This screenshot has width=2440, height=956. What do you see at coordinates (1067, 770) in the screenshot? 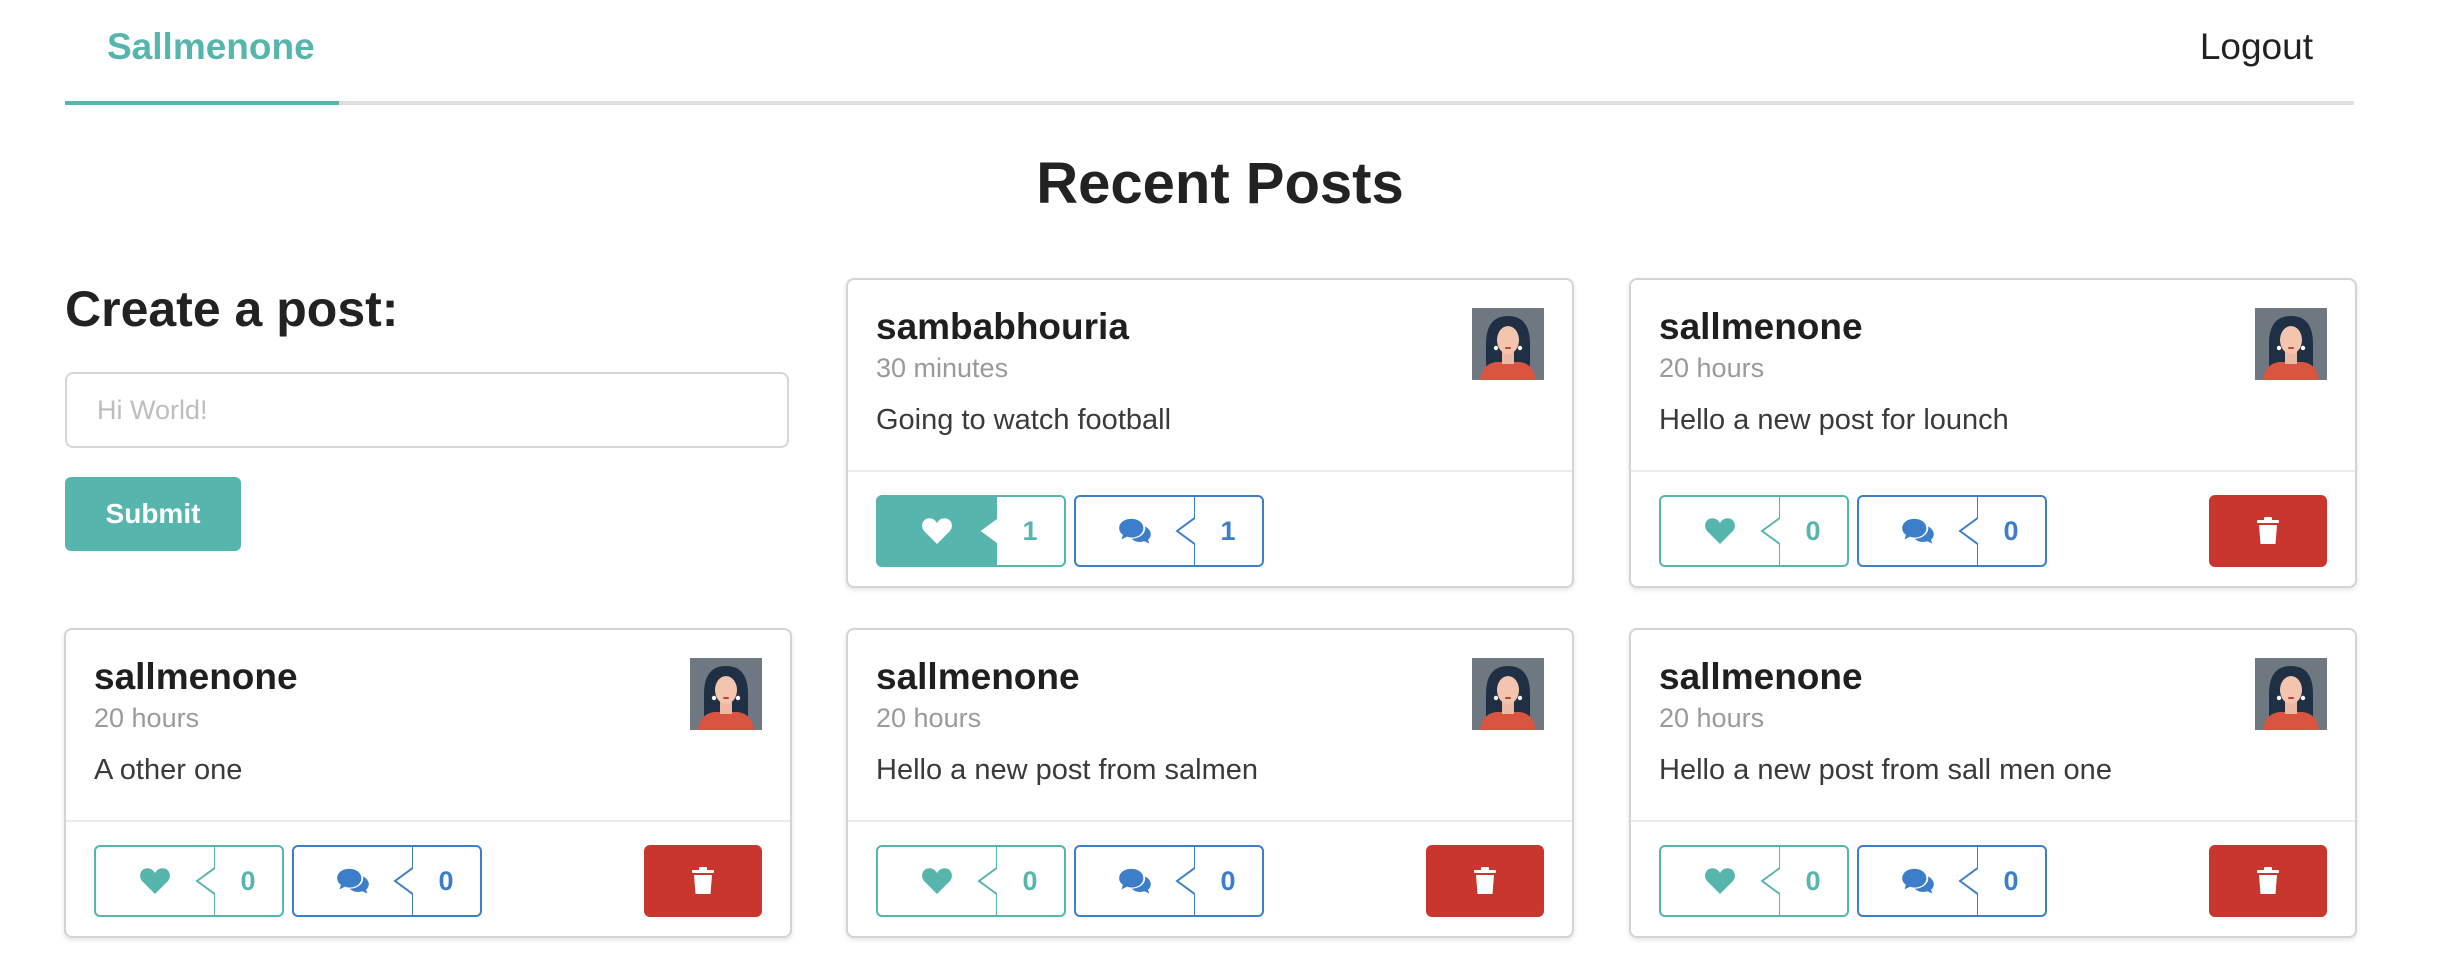
I see `post-body: Hello a new post from salmen` at bounding box center [1067, 770].